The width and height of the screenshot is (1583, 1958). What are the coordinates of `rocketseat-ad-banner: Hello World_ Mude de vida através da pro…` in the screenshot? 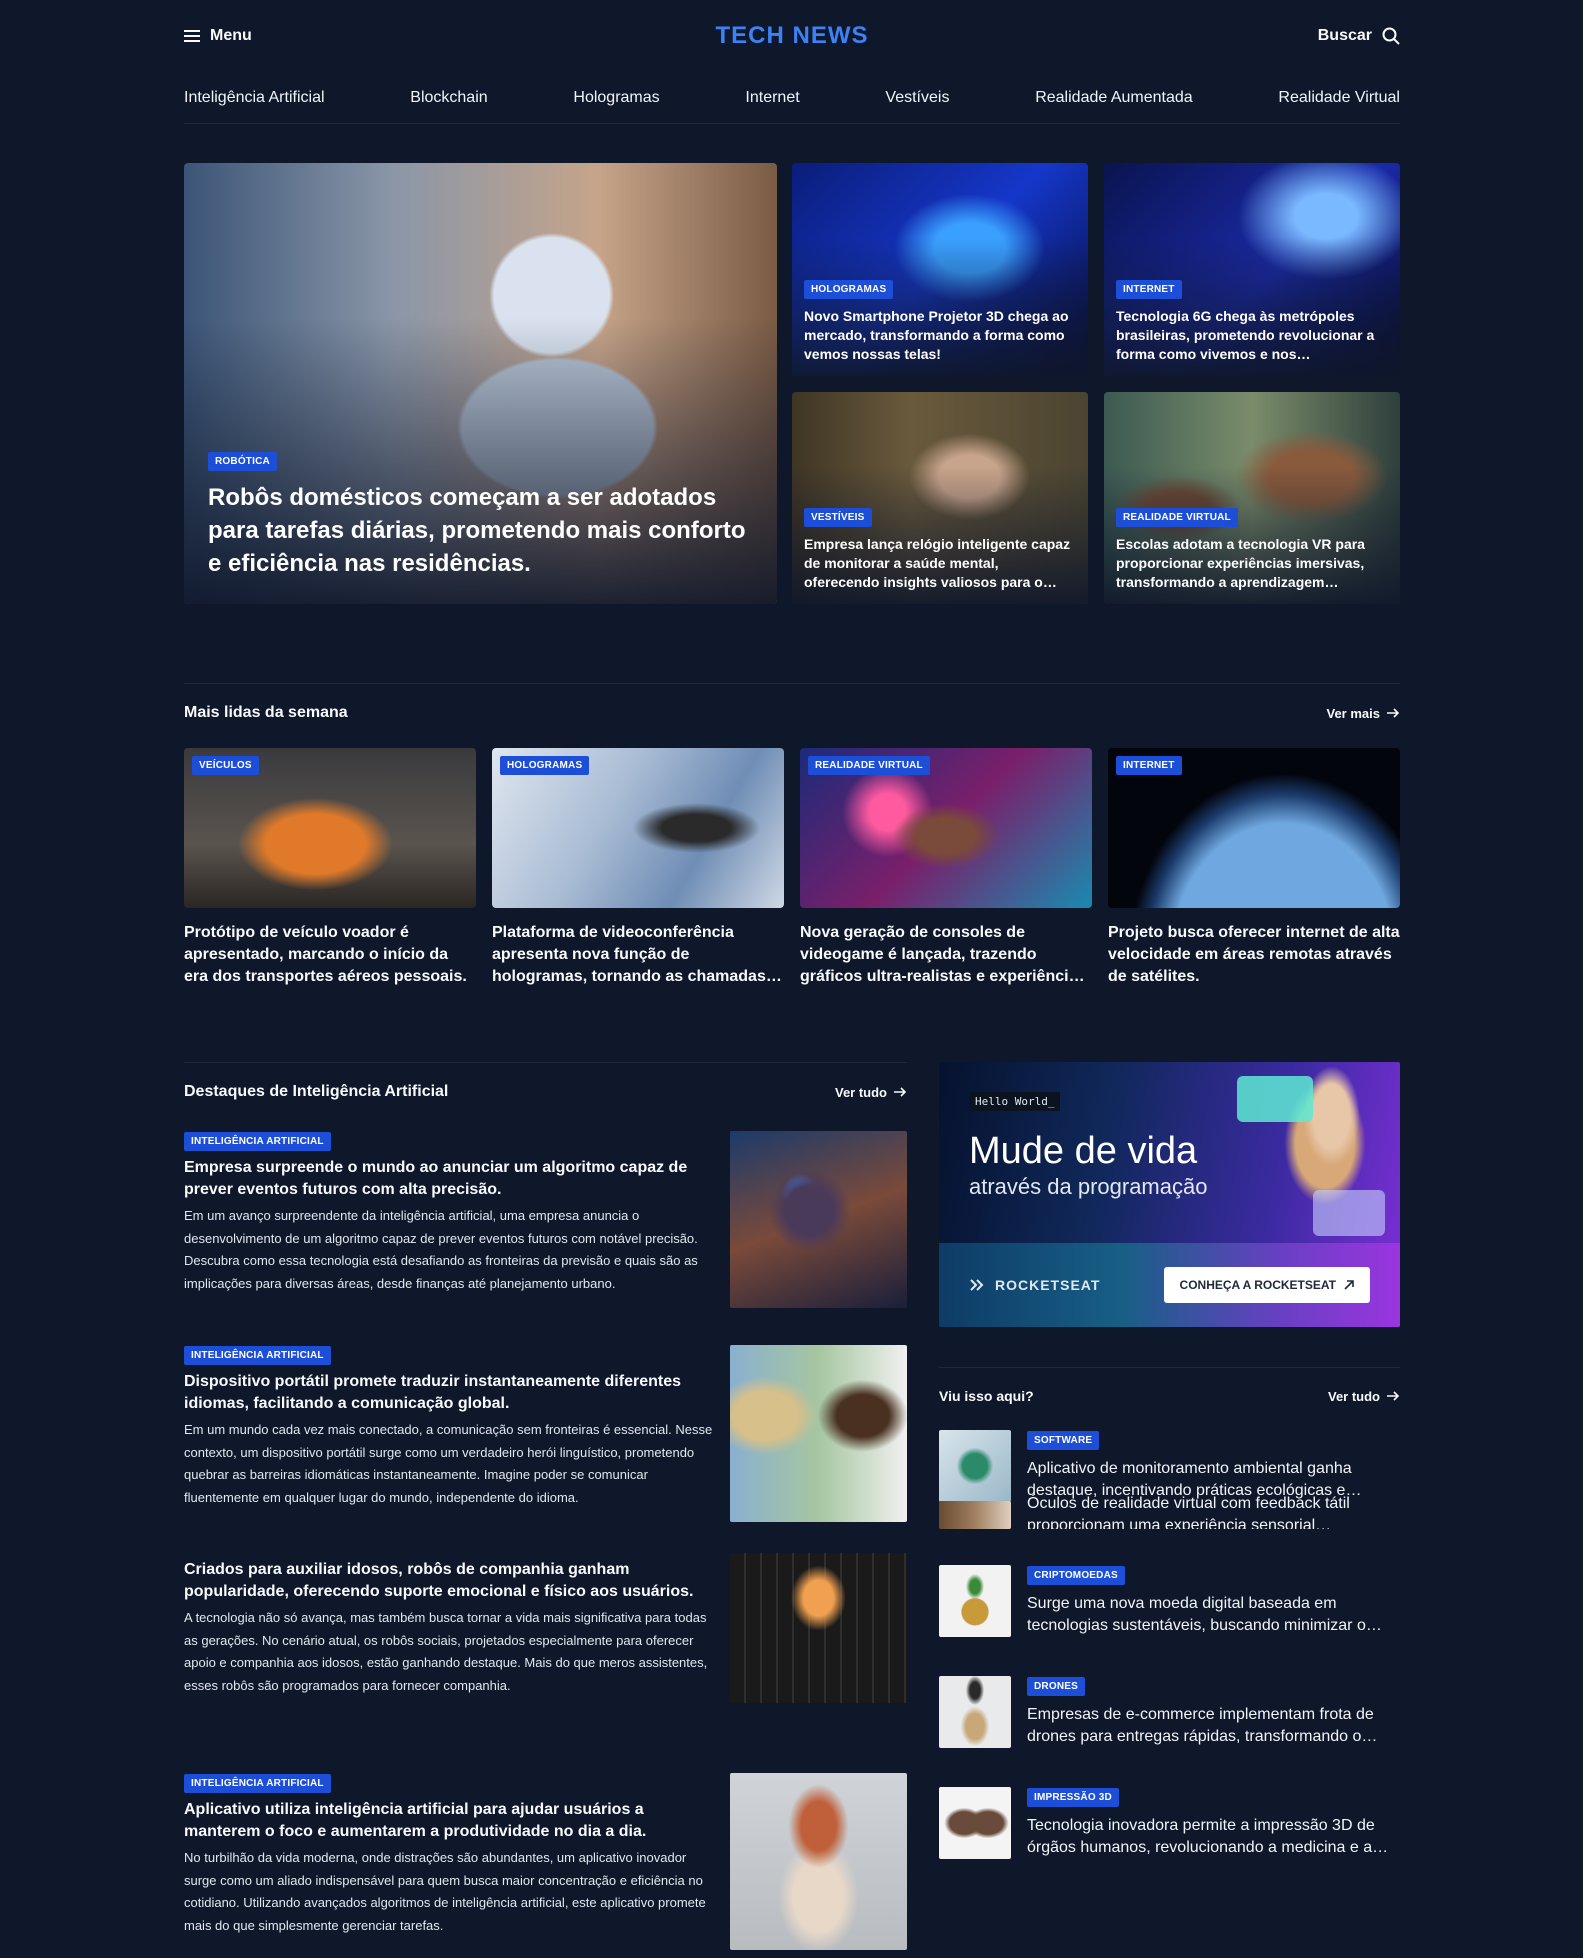 It's located at (1169, 1194).